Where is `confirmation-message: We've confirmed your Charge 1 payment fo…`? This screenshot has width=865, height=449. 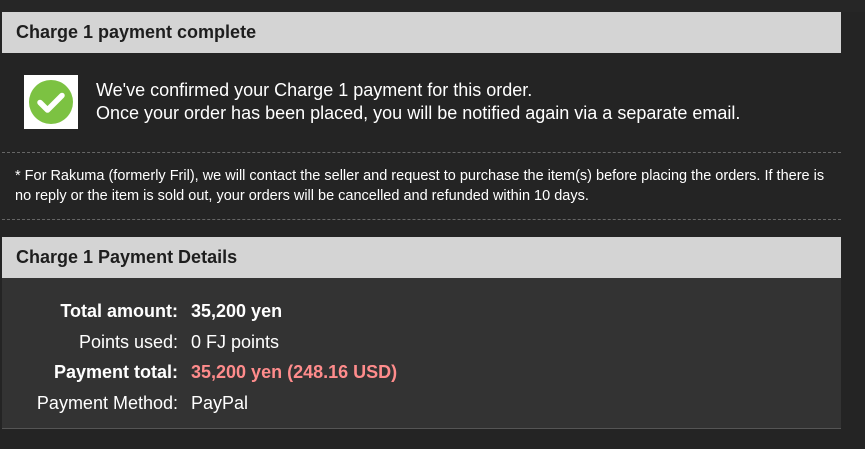
confirmation-message: We've confirmed your Charge 1 payment fo… is located at coordinates (418, 102).